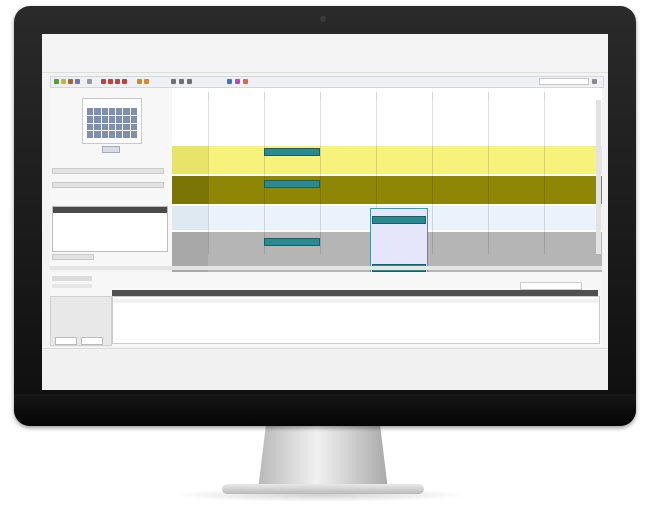  What do you see at coordinates (72, 278) in the screenshot?
I see `bottom-tab` at bounding box center [72, 278].